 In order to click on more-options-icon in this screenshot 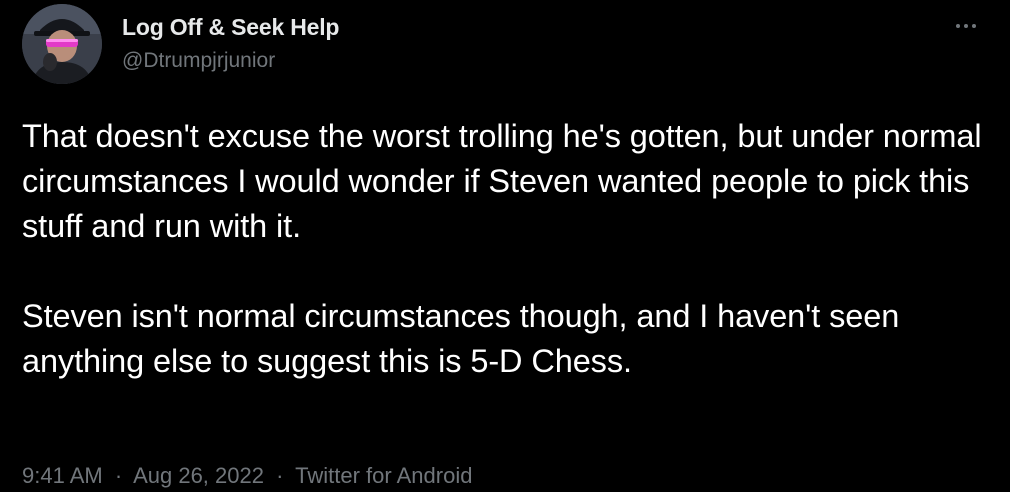, I will do `click(966, 26)`.